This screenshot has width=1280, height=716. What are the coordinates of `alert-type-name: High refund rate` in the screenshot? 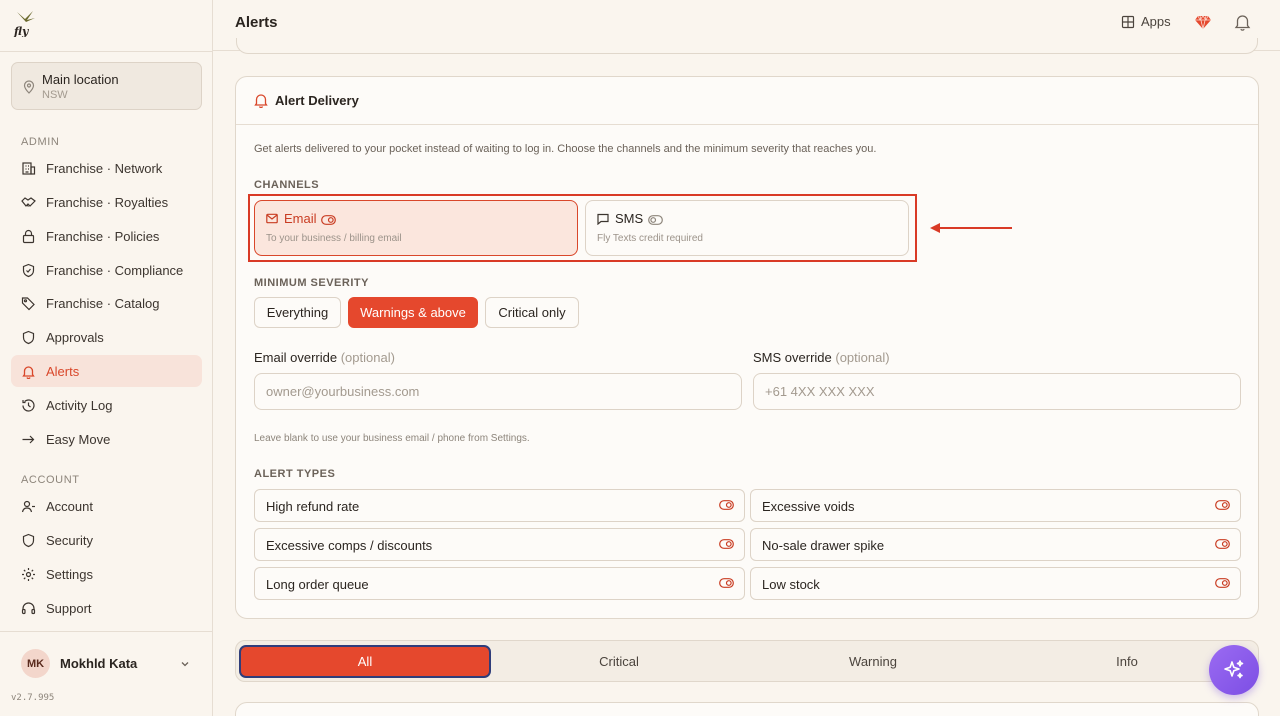 It's located at (313, 506).